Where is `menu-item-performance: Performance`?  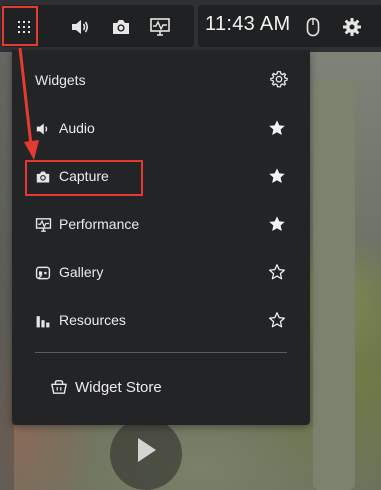
menu-item-performance: Performance is located at coordinates (161, 225).